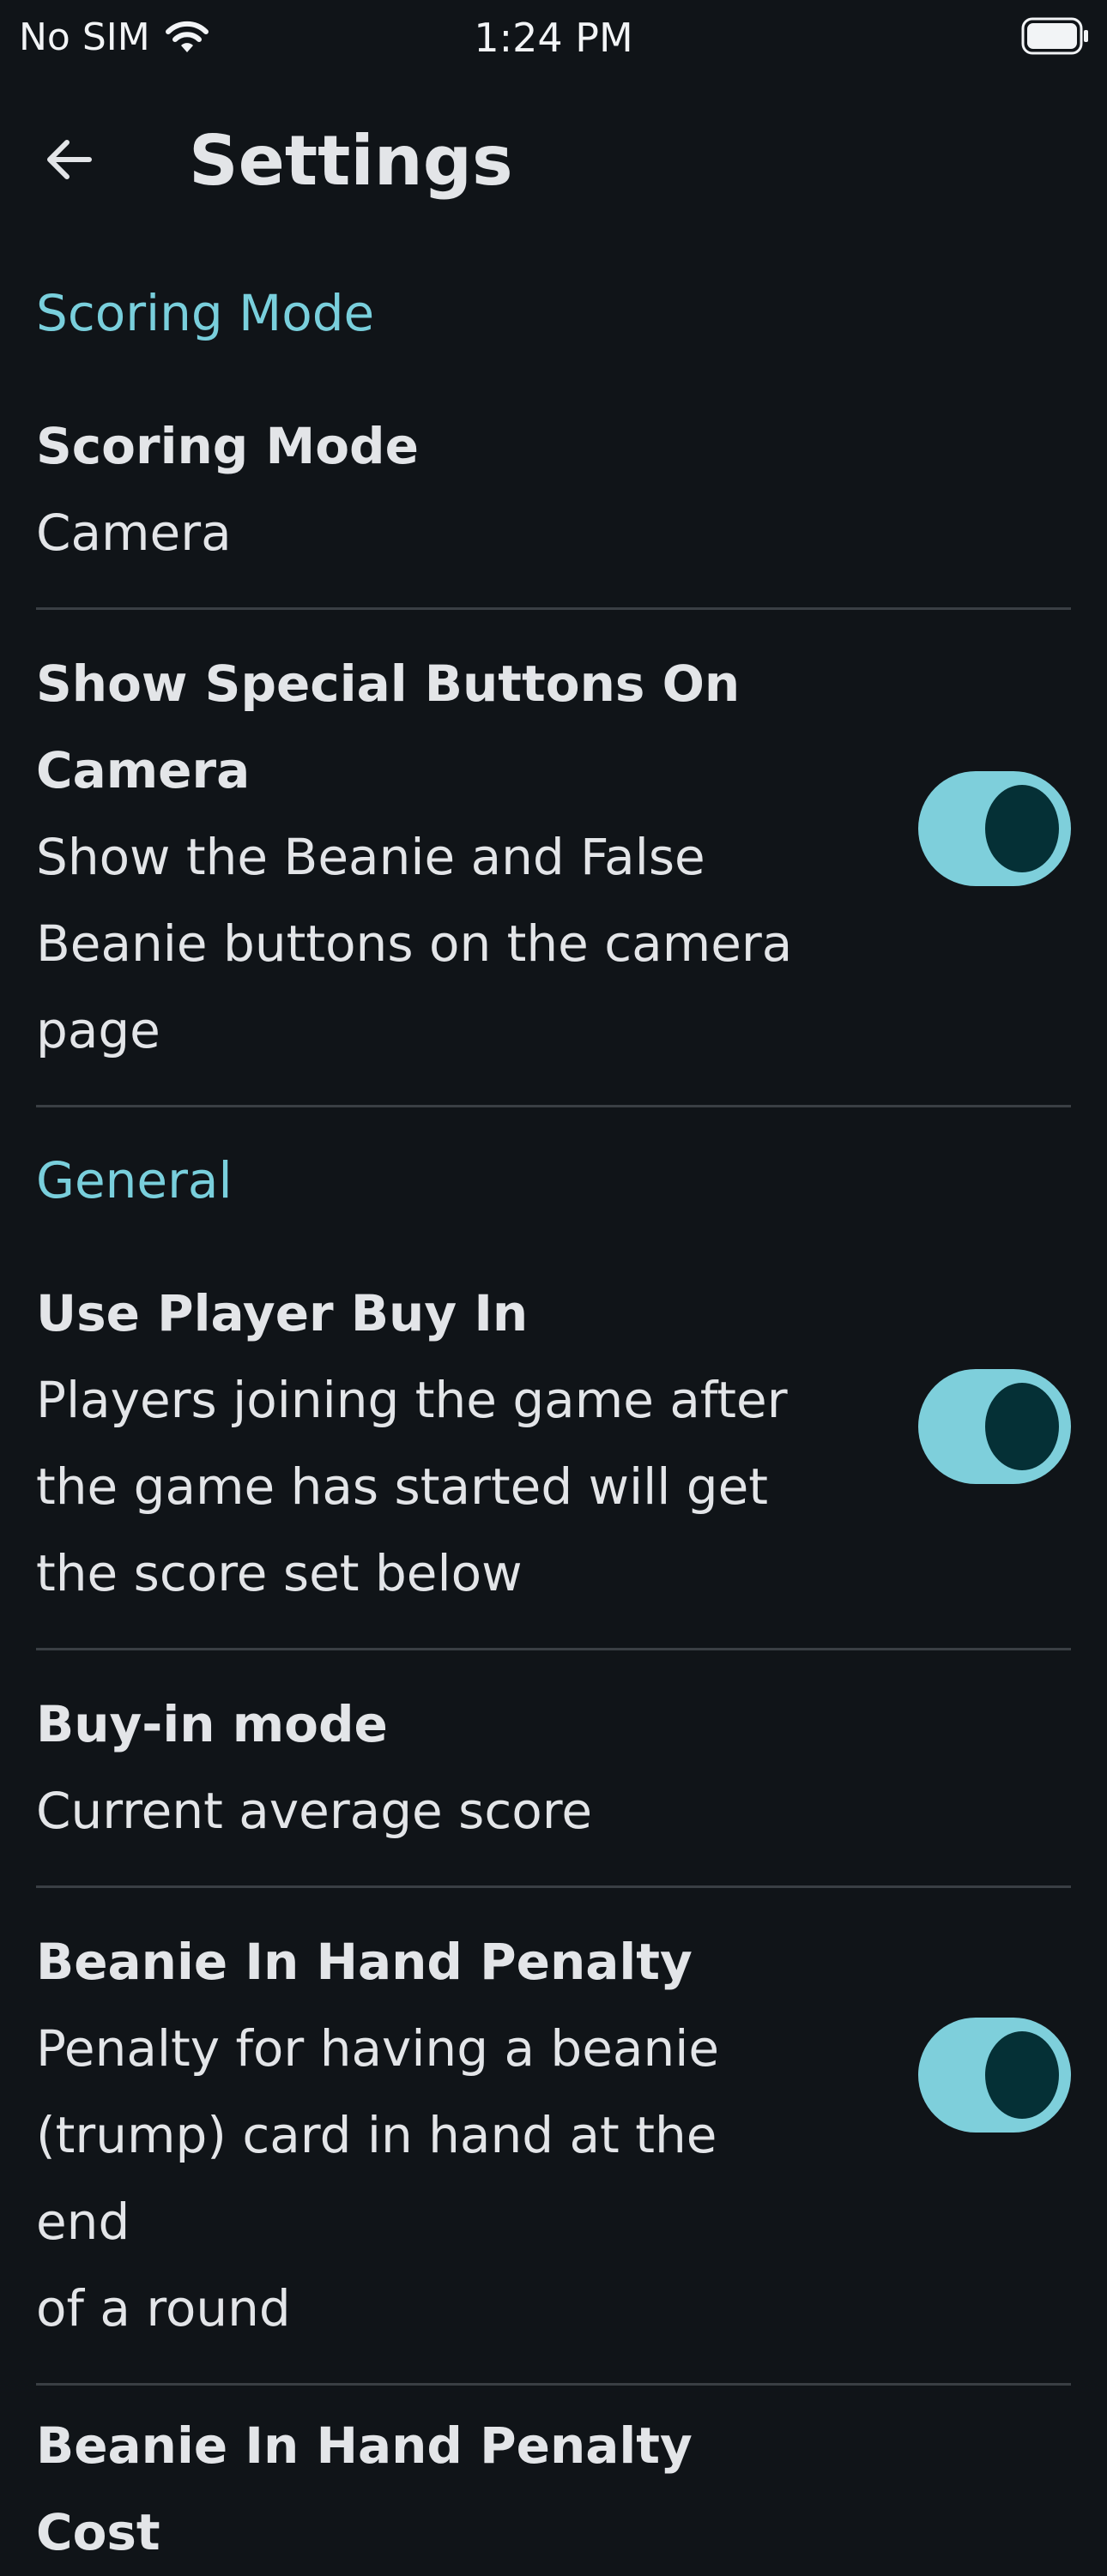 The width and height of the screenshot is (1107, 2576). Describe the element at coordinates (212, 1724) in the screenshot. I see `setting-title: Buy-in mode` at that location.